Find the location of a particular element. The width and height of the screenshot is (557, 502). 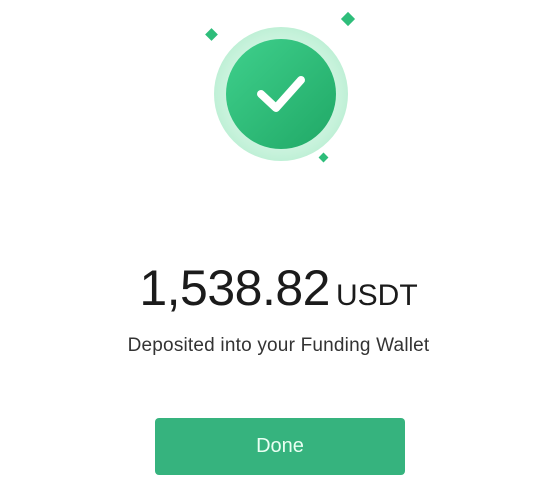

amount-currency: USDT is located at coordinates (376, 295).